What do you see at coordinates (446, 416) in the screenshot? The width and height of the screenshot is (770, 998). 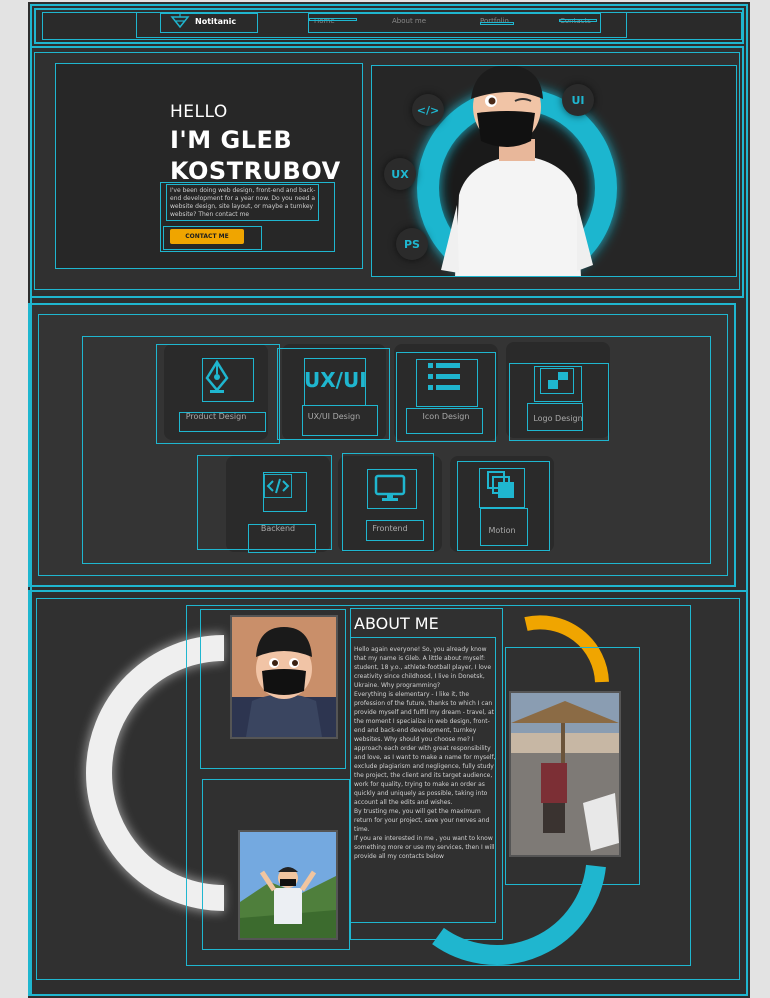 I see `service-label: Icon Design` at bounding box center [446, 416].